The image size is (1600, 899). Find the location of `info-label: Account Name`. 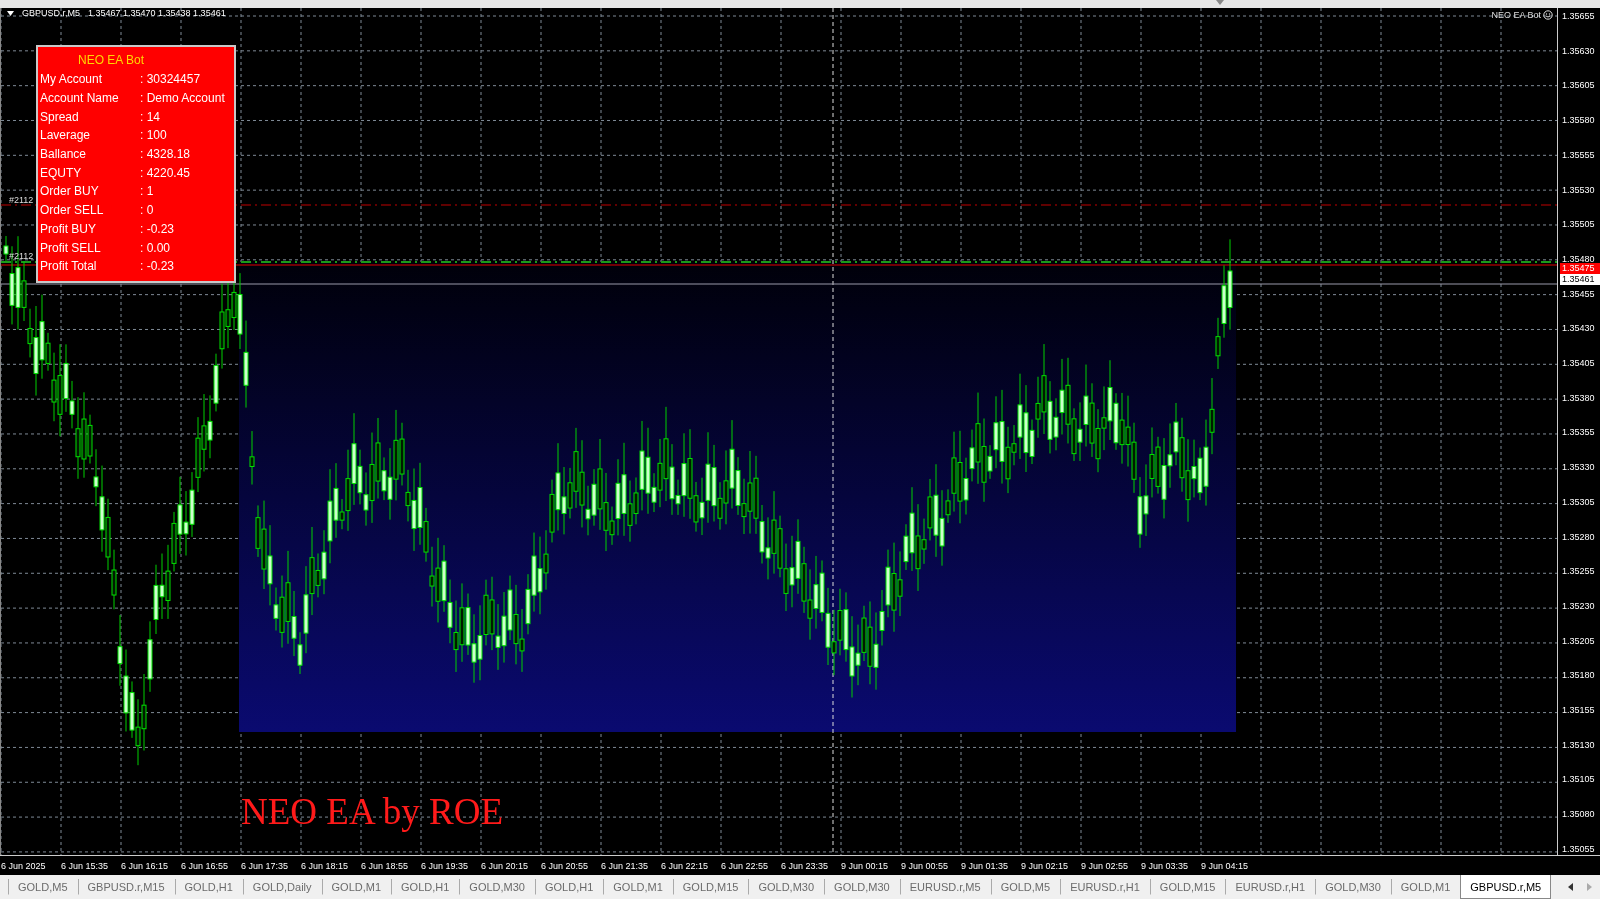

info-label: Account Name is located at coordinates (80, 98).